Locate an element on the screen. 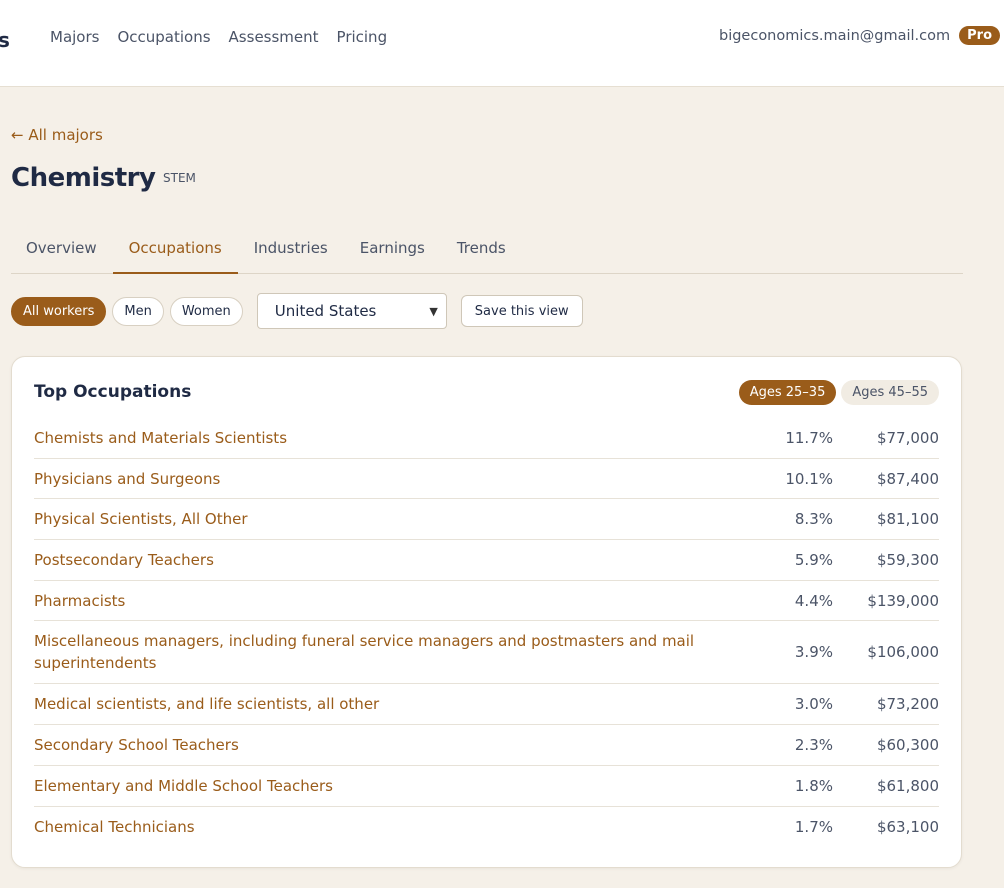 The height and width of the screenshot is (888, 1004). occupation-link: Physicians and Surgeons is located at coordinates (398, 479).